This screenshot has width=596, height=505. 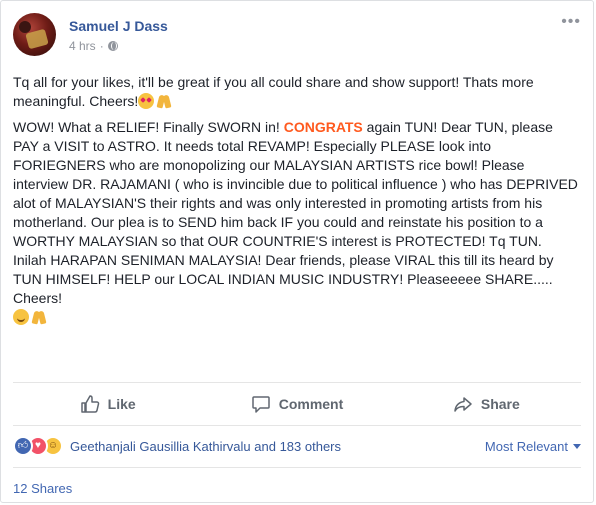 I want to click on most-relevant-dropdown: Most Relevant, so click(x=533, y=446).